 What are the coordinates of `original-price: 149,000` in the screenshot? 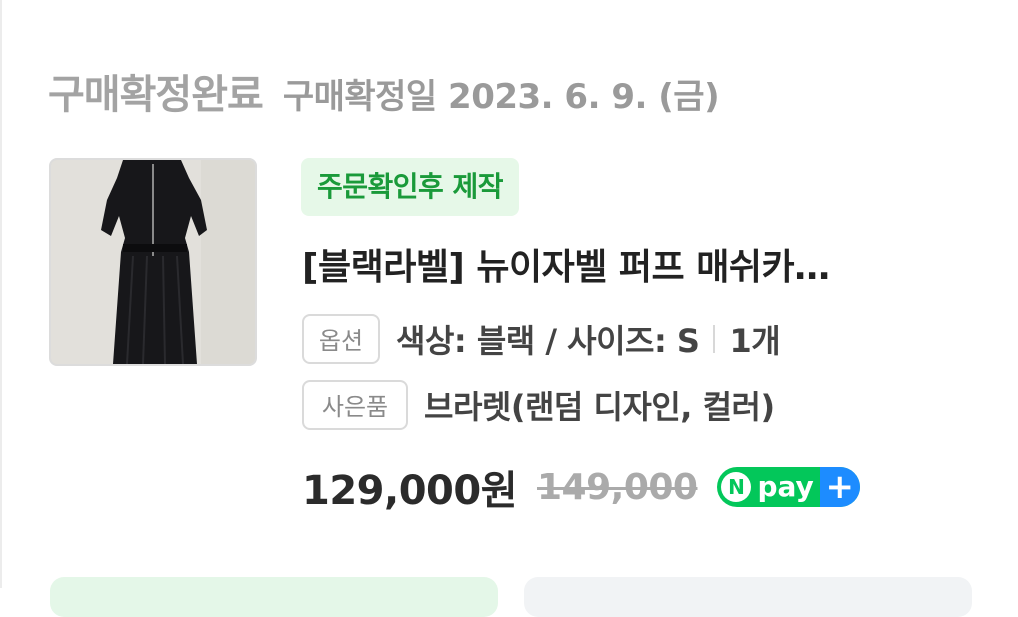 It's located at (617, 487).